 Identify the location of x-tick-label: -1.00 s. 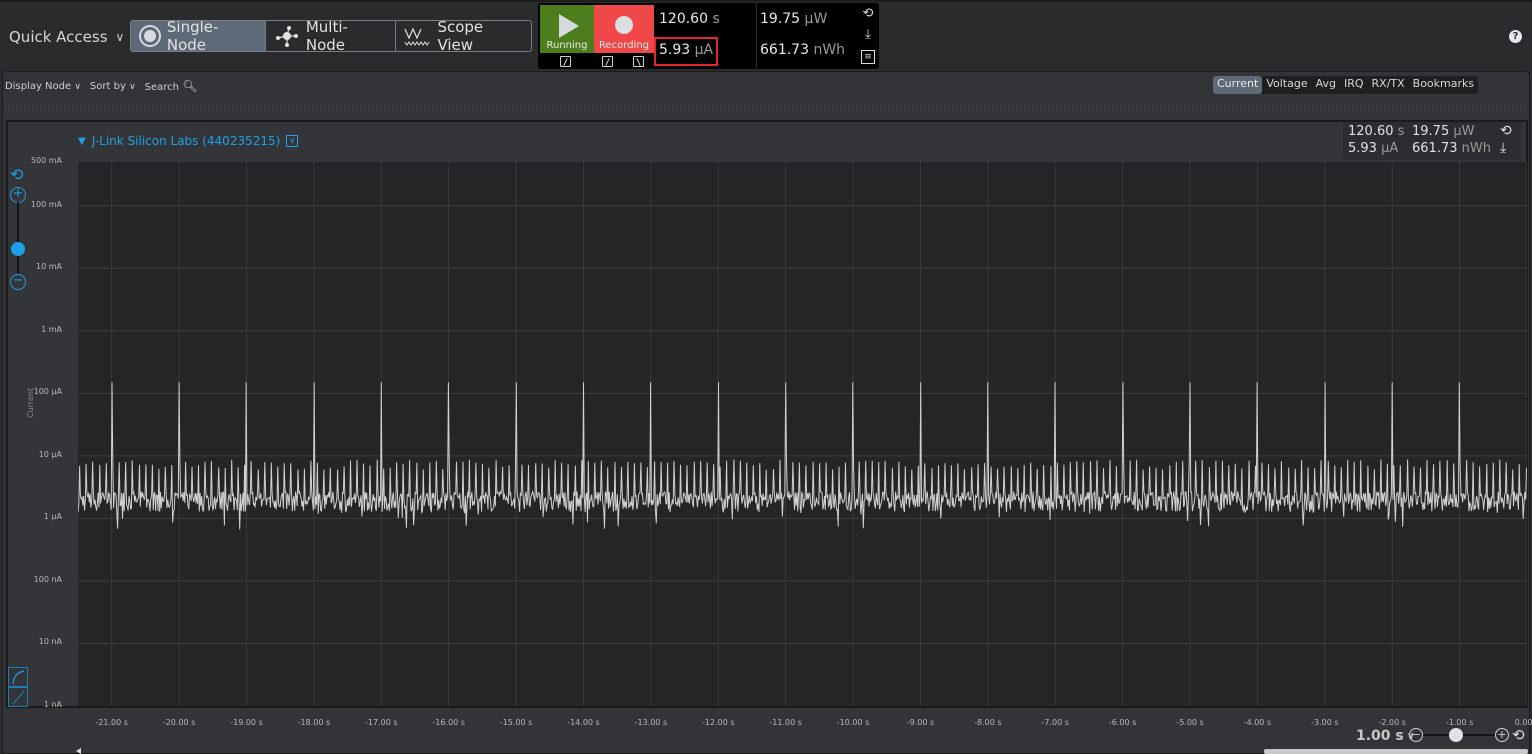
(1459, 722).